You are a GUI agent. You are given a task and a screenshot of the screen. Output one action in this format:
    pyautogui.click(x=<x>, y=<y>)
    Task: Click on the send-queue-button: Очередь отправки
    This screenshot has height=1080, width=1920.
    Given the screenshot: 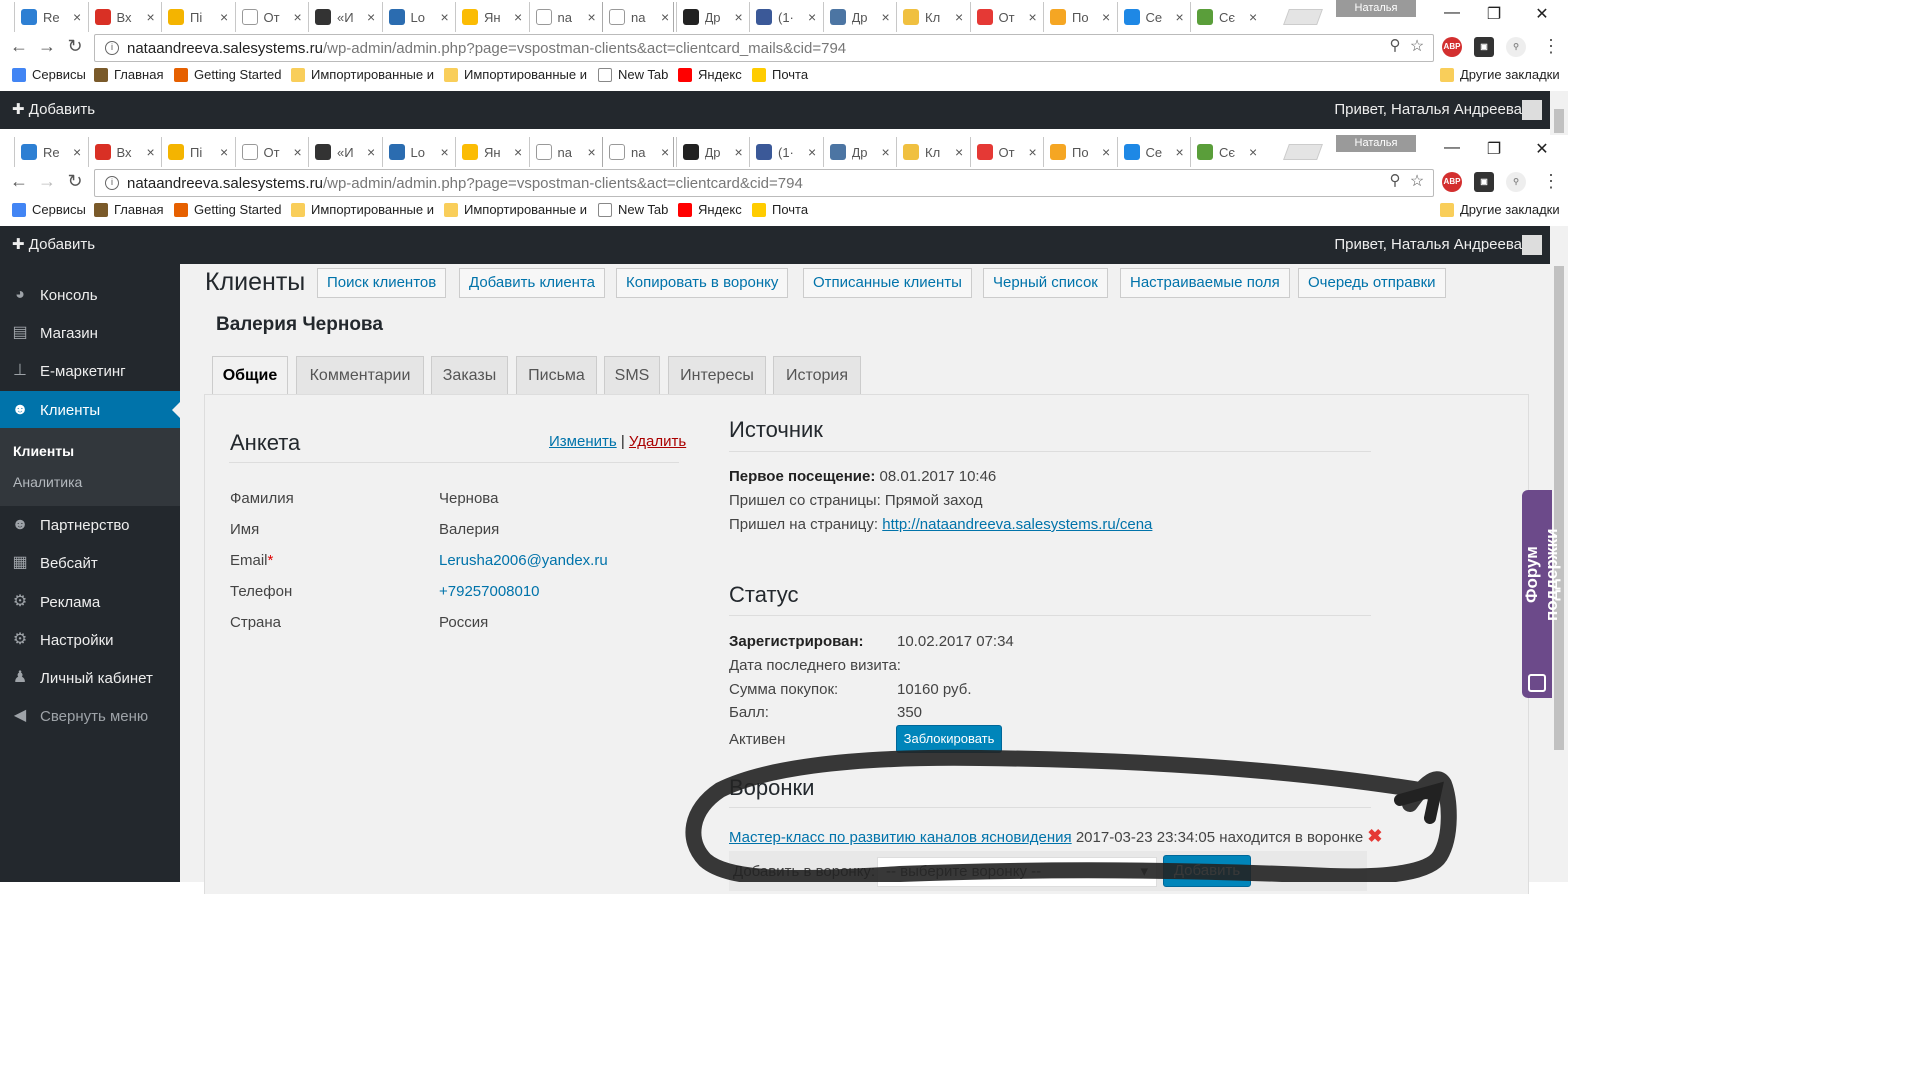 What is the action you would take?
    pyautogui.click(x=1372, y=283)
    